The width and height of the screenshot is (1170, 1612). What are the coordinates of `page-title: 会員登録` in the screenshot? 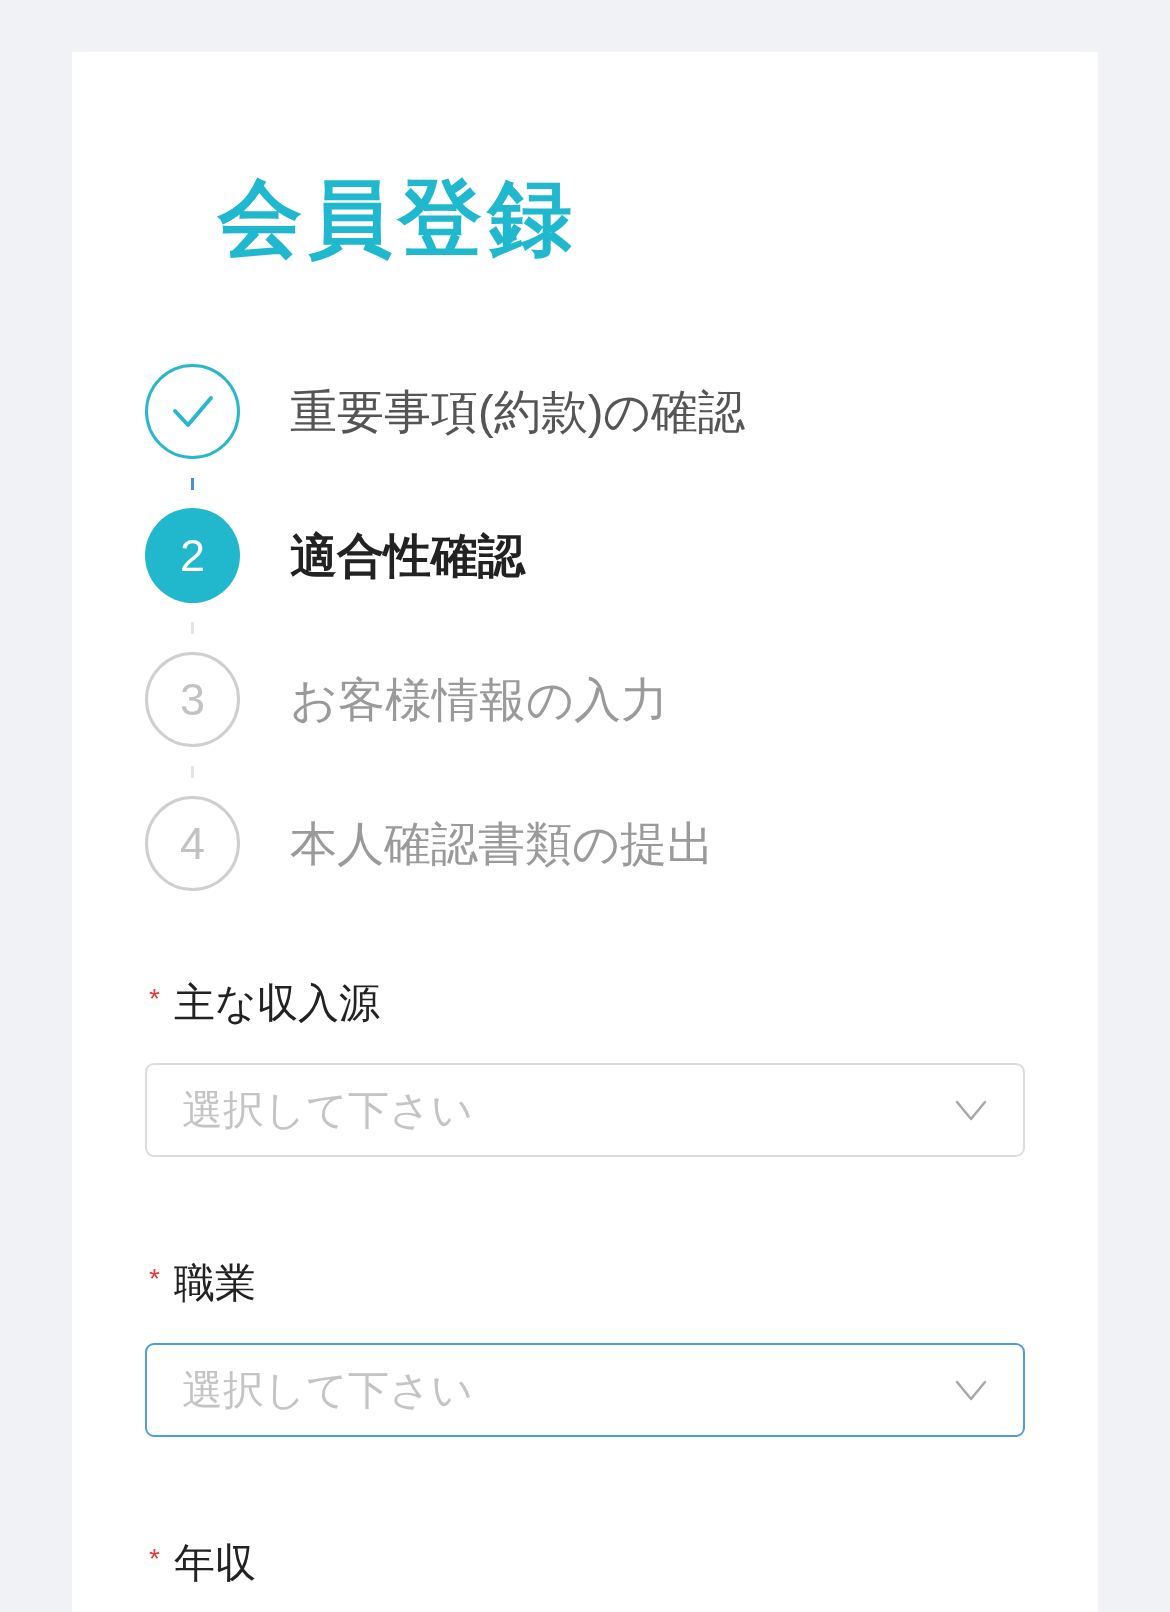 It's located at (398, 218).